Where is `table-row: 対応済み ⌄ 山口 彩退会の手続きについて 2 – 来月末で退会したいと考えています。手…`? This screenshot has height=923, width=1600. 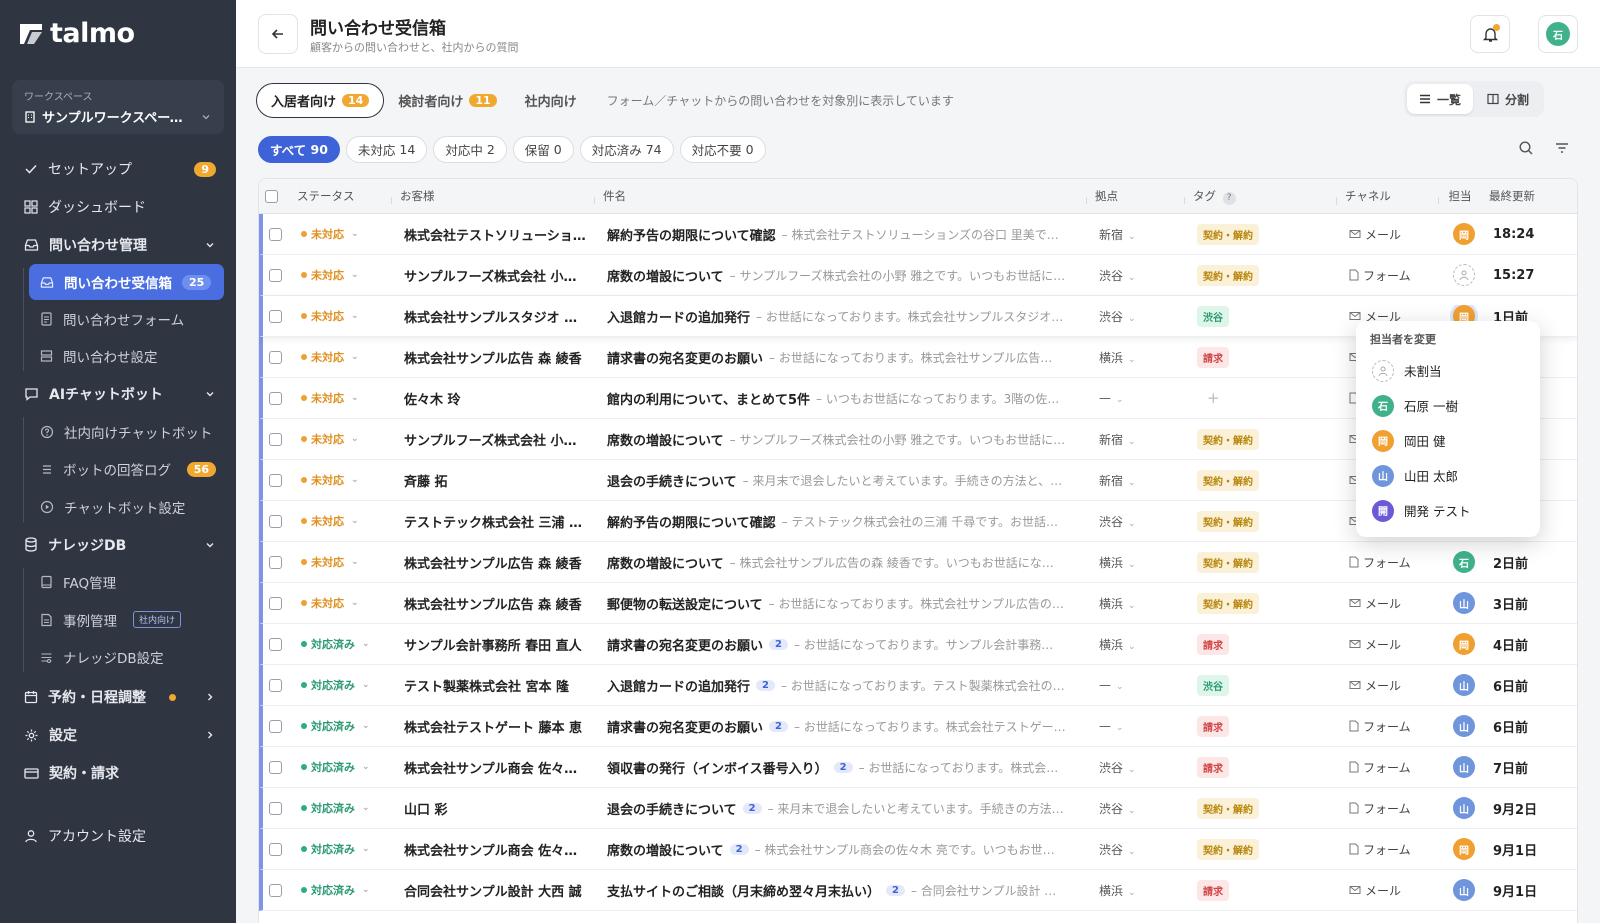
table-row: 対応済み ⌄ 山口 彩退会の手続きについて 2 – 来月末で退会したいと考えています。手… is located at coordinates (918, 808).